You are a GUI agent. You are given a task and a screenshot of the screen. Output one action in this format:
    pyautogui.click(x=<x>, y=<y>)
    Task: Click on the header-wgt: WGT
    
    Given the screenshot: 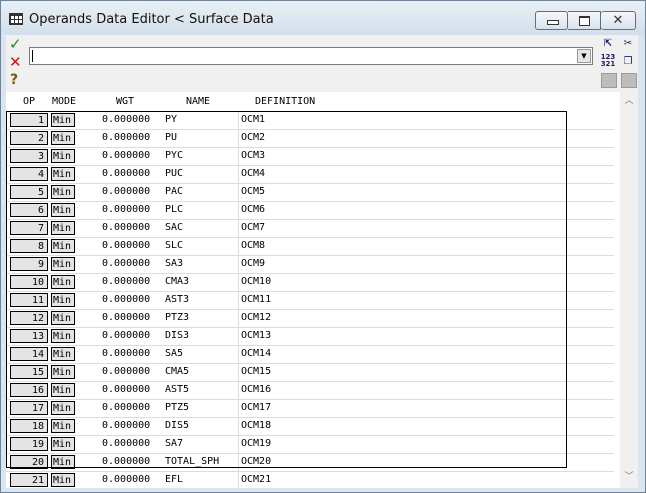 What is the action you would take?
    pyautogui.click(x=125, y=101)
    